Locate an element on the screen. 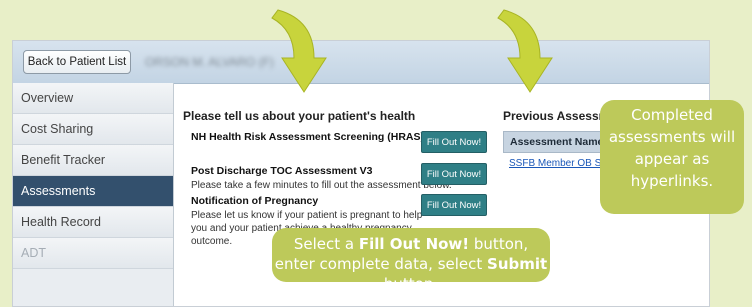 The height and width of the screenshot is (307, 752). callout-emphasis: Fill Out Now! is located at coordinates (414, 244).